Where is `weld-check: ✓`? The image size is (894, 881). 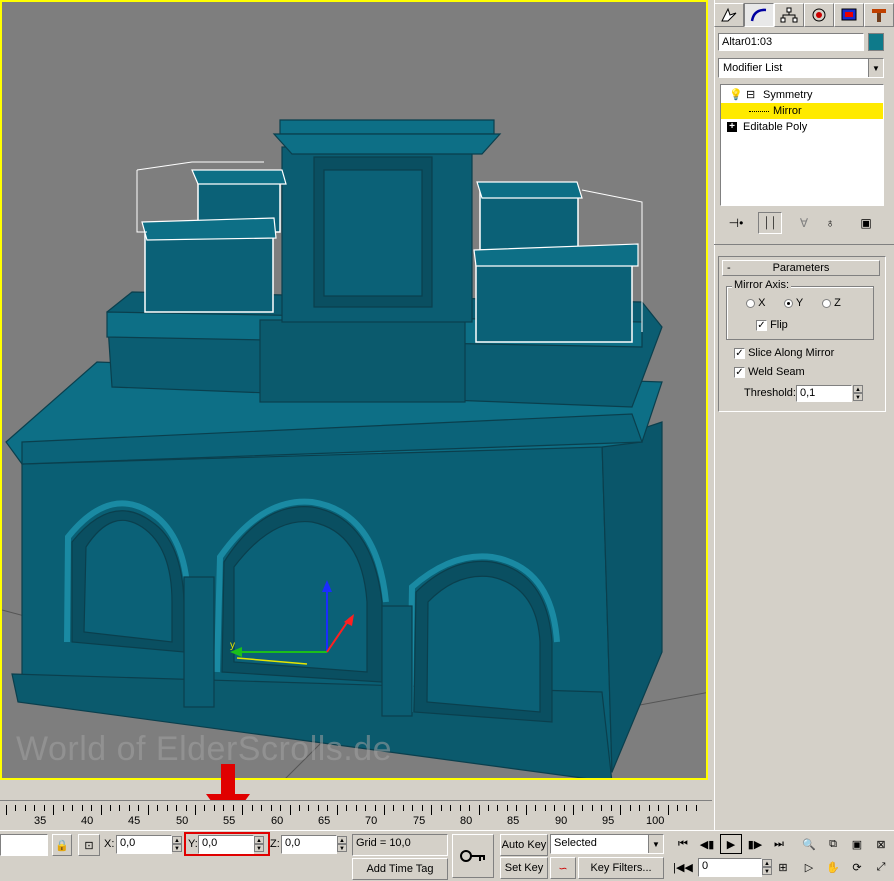 weld-check: ✓ is located at coordinates (739, 372).